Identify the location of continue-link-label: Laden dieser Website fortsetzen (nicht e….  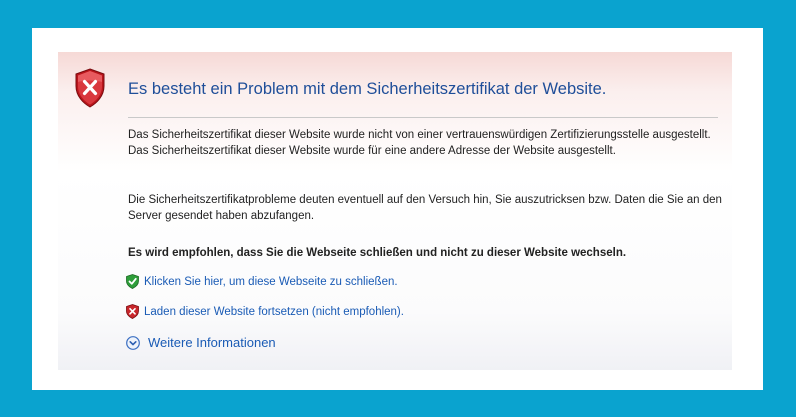
(274, 312).